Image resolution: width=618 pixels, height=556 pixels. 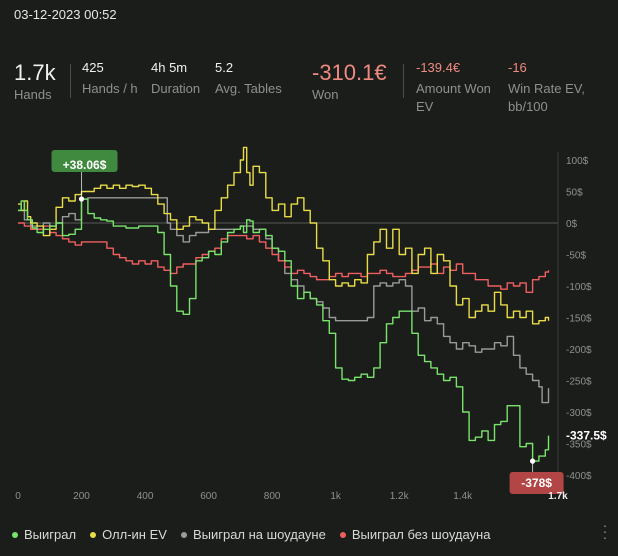 I want to click on stat-win-rate-ev-value: -16, so click(x=517, y=67).